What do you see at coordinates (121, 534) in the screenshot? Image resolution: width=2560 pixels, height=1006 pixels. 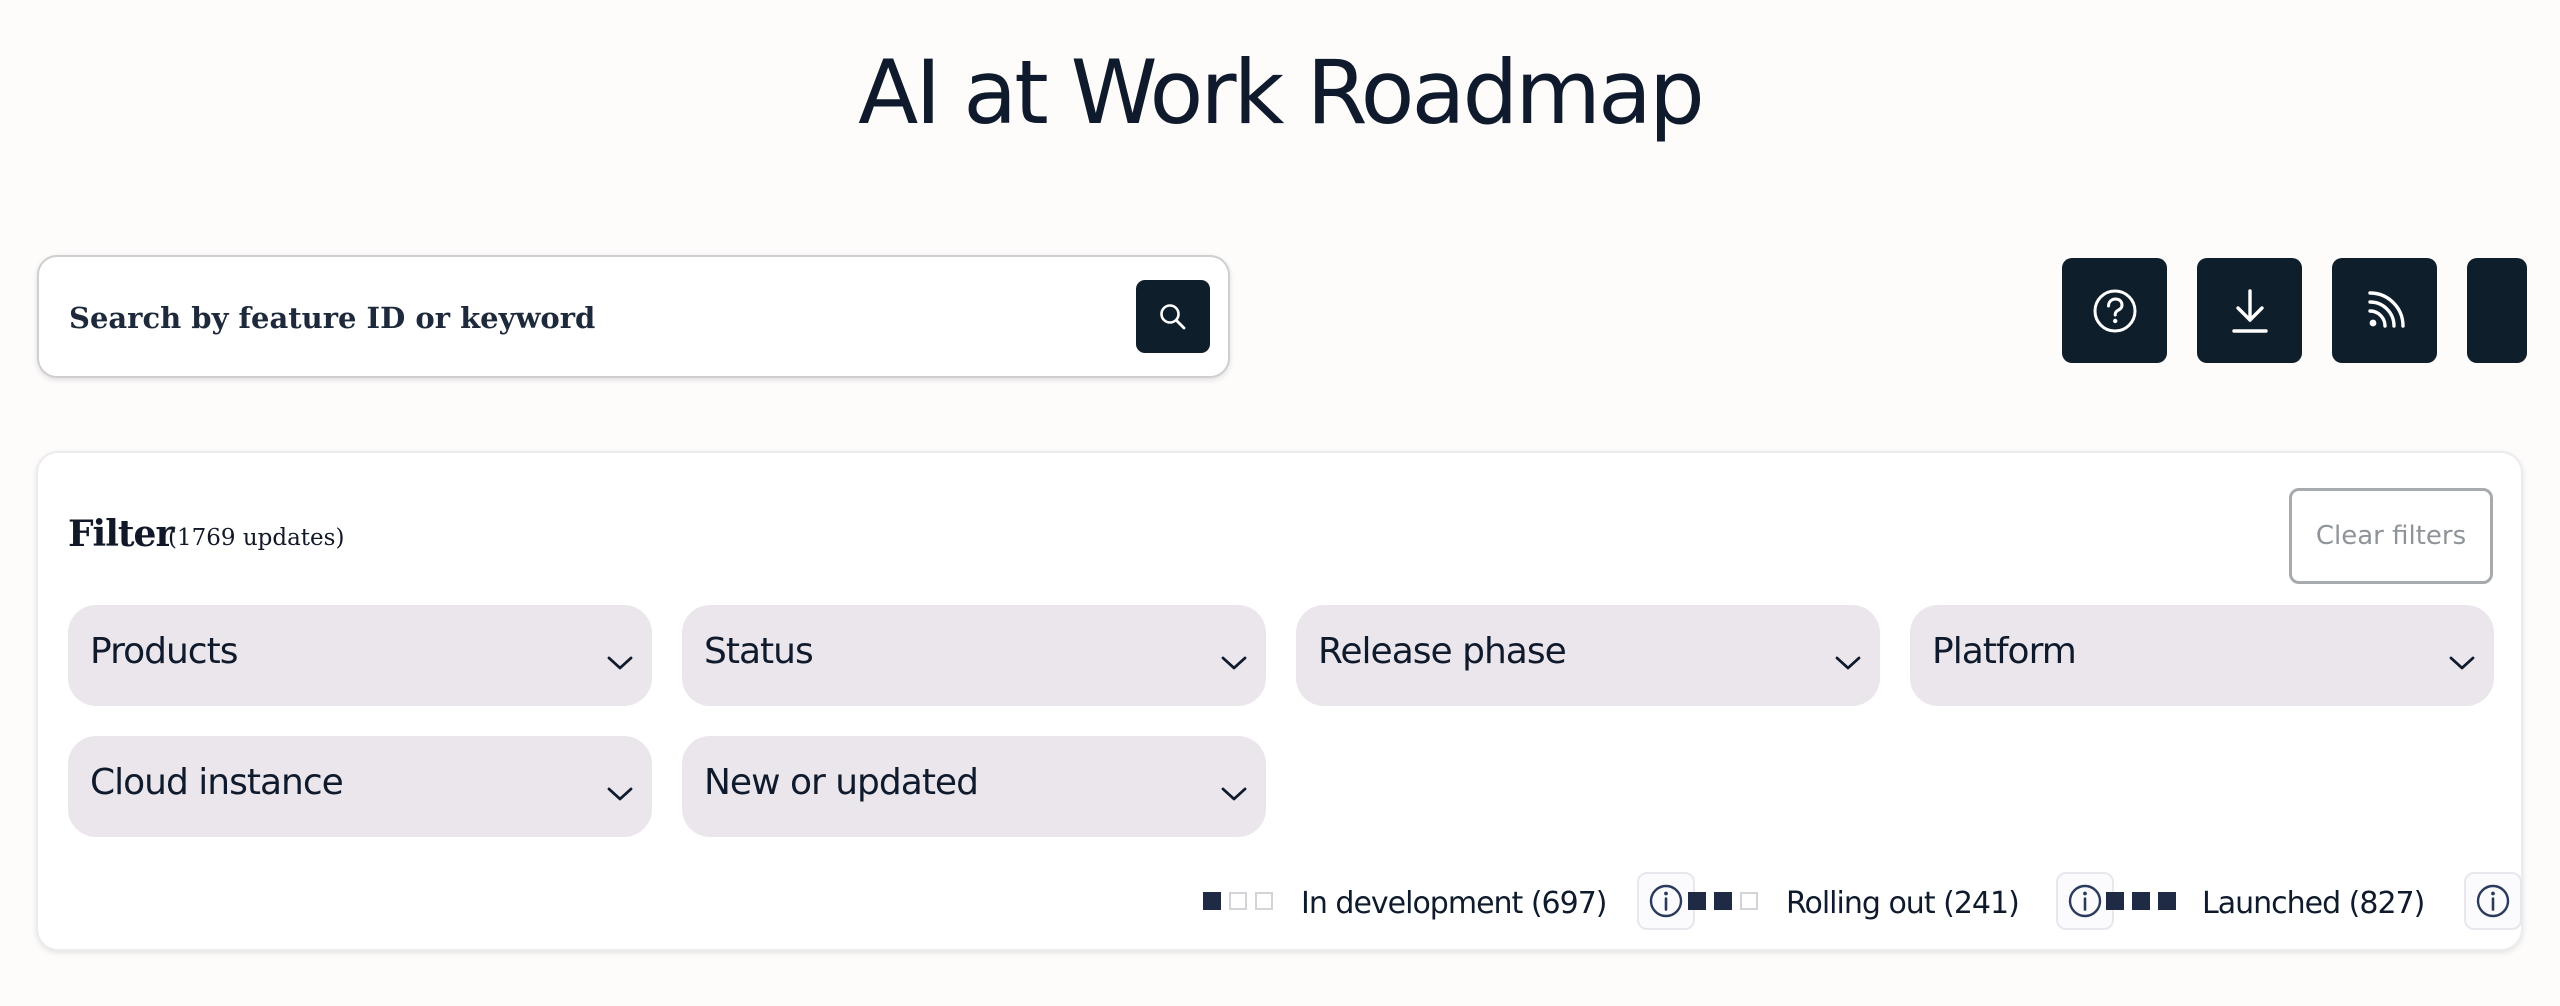 I see `filter-heading: Filter` at bounding box center [121, 534].